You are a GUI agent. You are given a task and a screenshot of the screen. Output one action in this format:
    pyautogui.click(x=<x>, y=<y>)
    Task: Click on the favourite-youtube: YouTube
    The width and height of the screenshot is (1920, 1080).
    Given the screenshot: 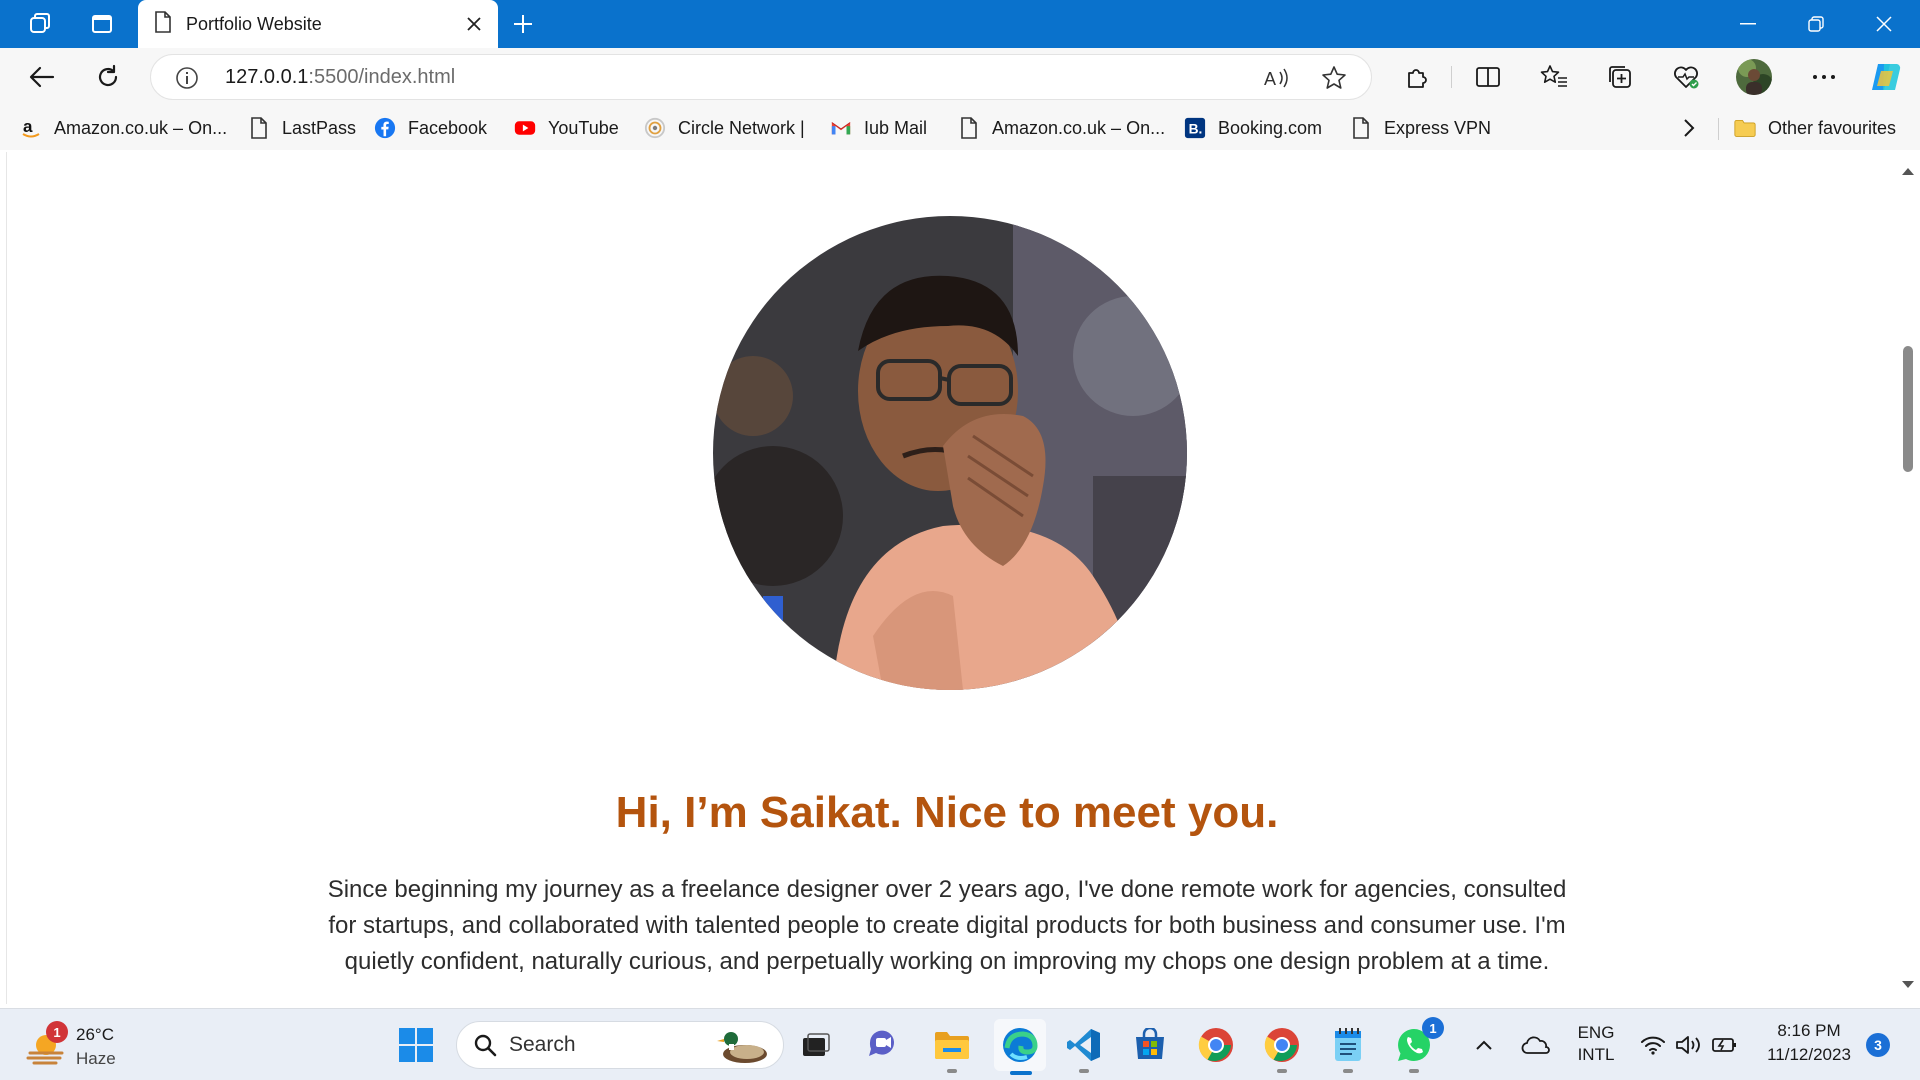 What is the action you would take?
    pyautogui.click(x=566, y=128)
    